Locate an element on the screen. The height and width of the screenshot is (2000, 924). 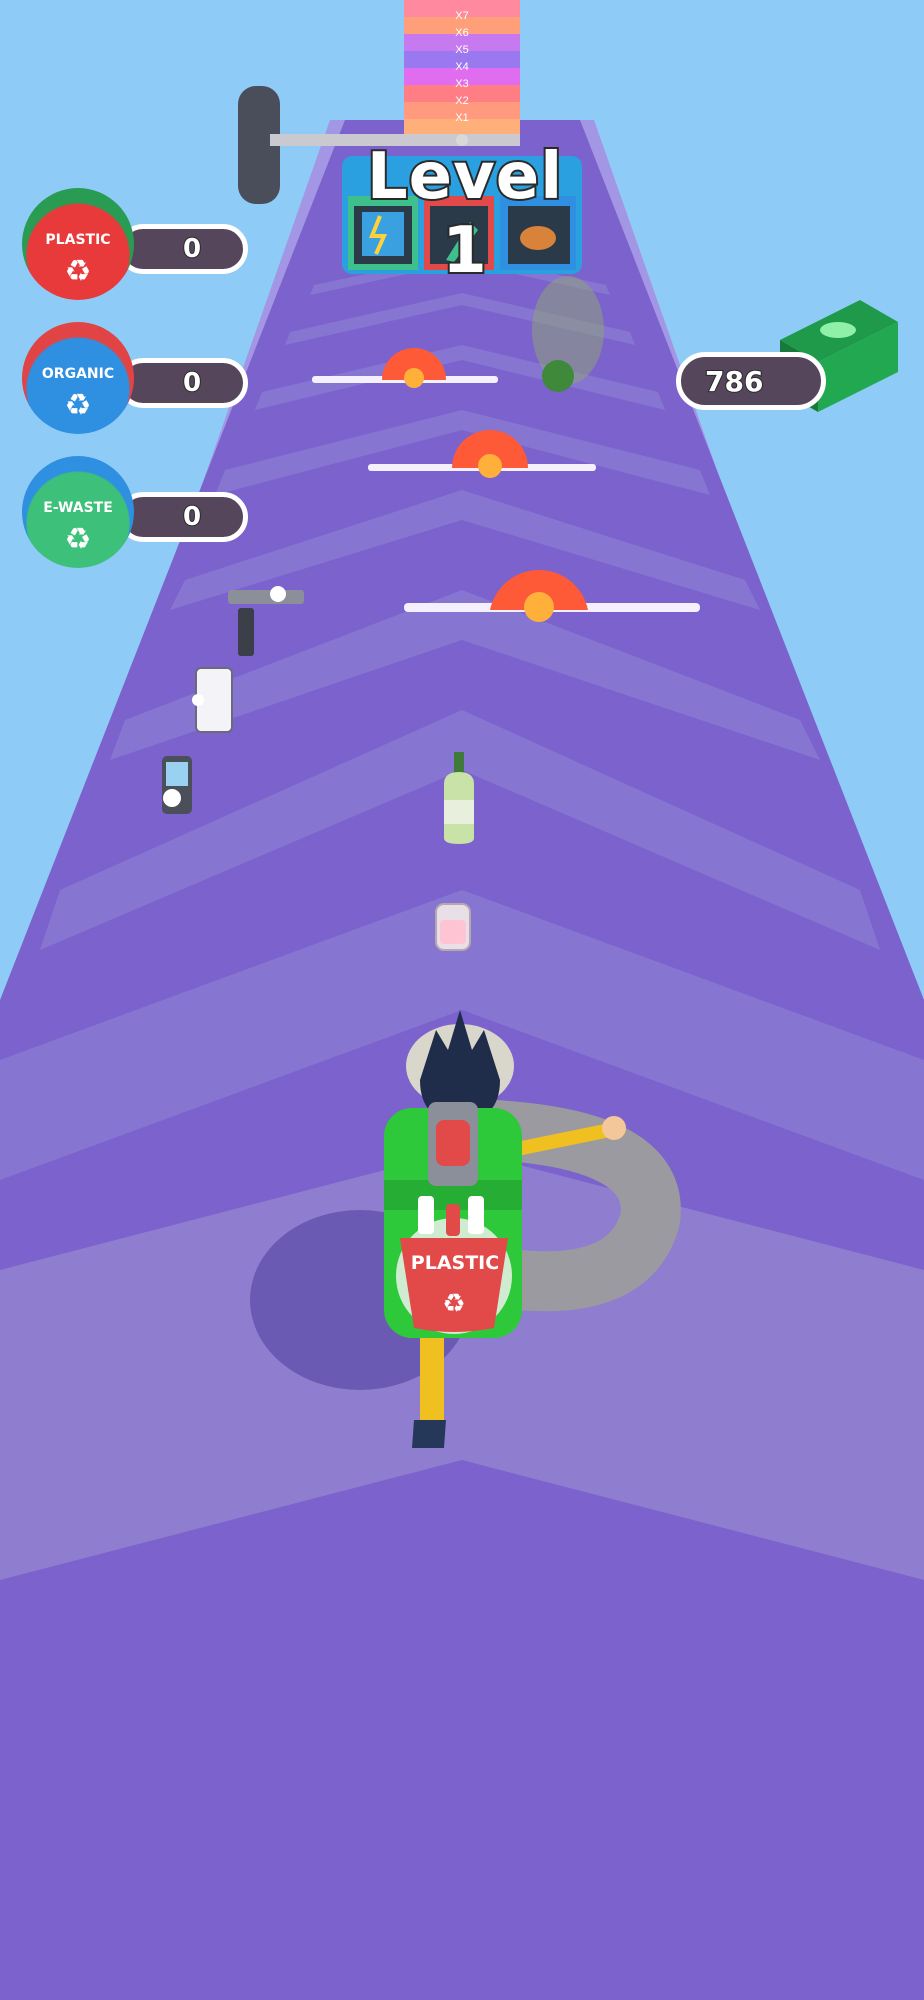
e-waste-count: 0 is located at coordinates (192, 517).